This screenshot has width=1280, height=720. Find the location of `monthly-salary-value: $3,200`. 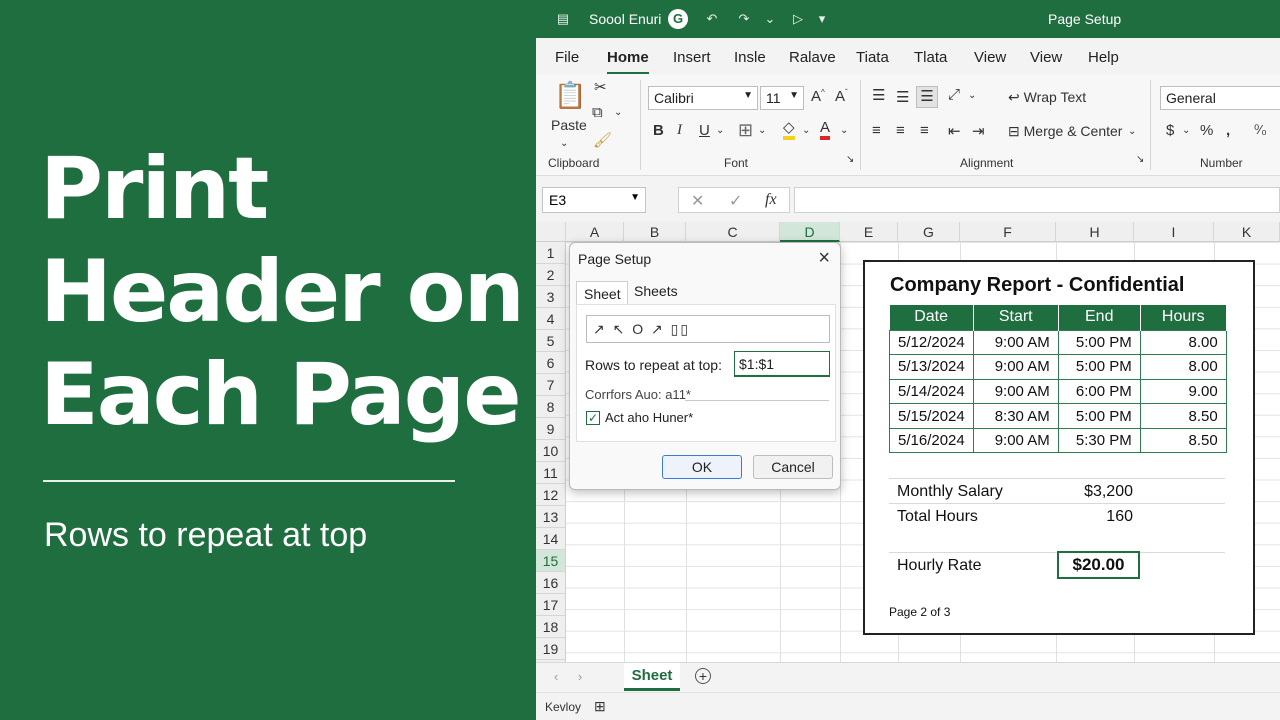

monthly-salary-value: $3,200 is located at coordinates (1108, 492).